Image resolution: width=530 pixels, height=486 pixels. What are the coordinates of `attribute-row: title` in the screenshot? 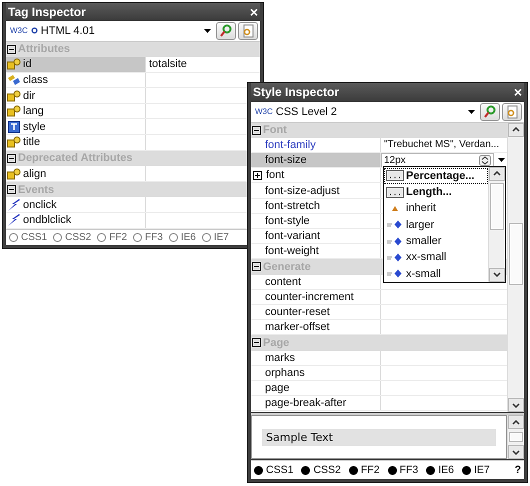 It's located at (76, 142).